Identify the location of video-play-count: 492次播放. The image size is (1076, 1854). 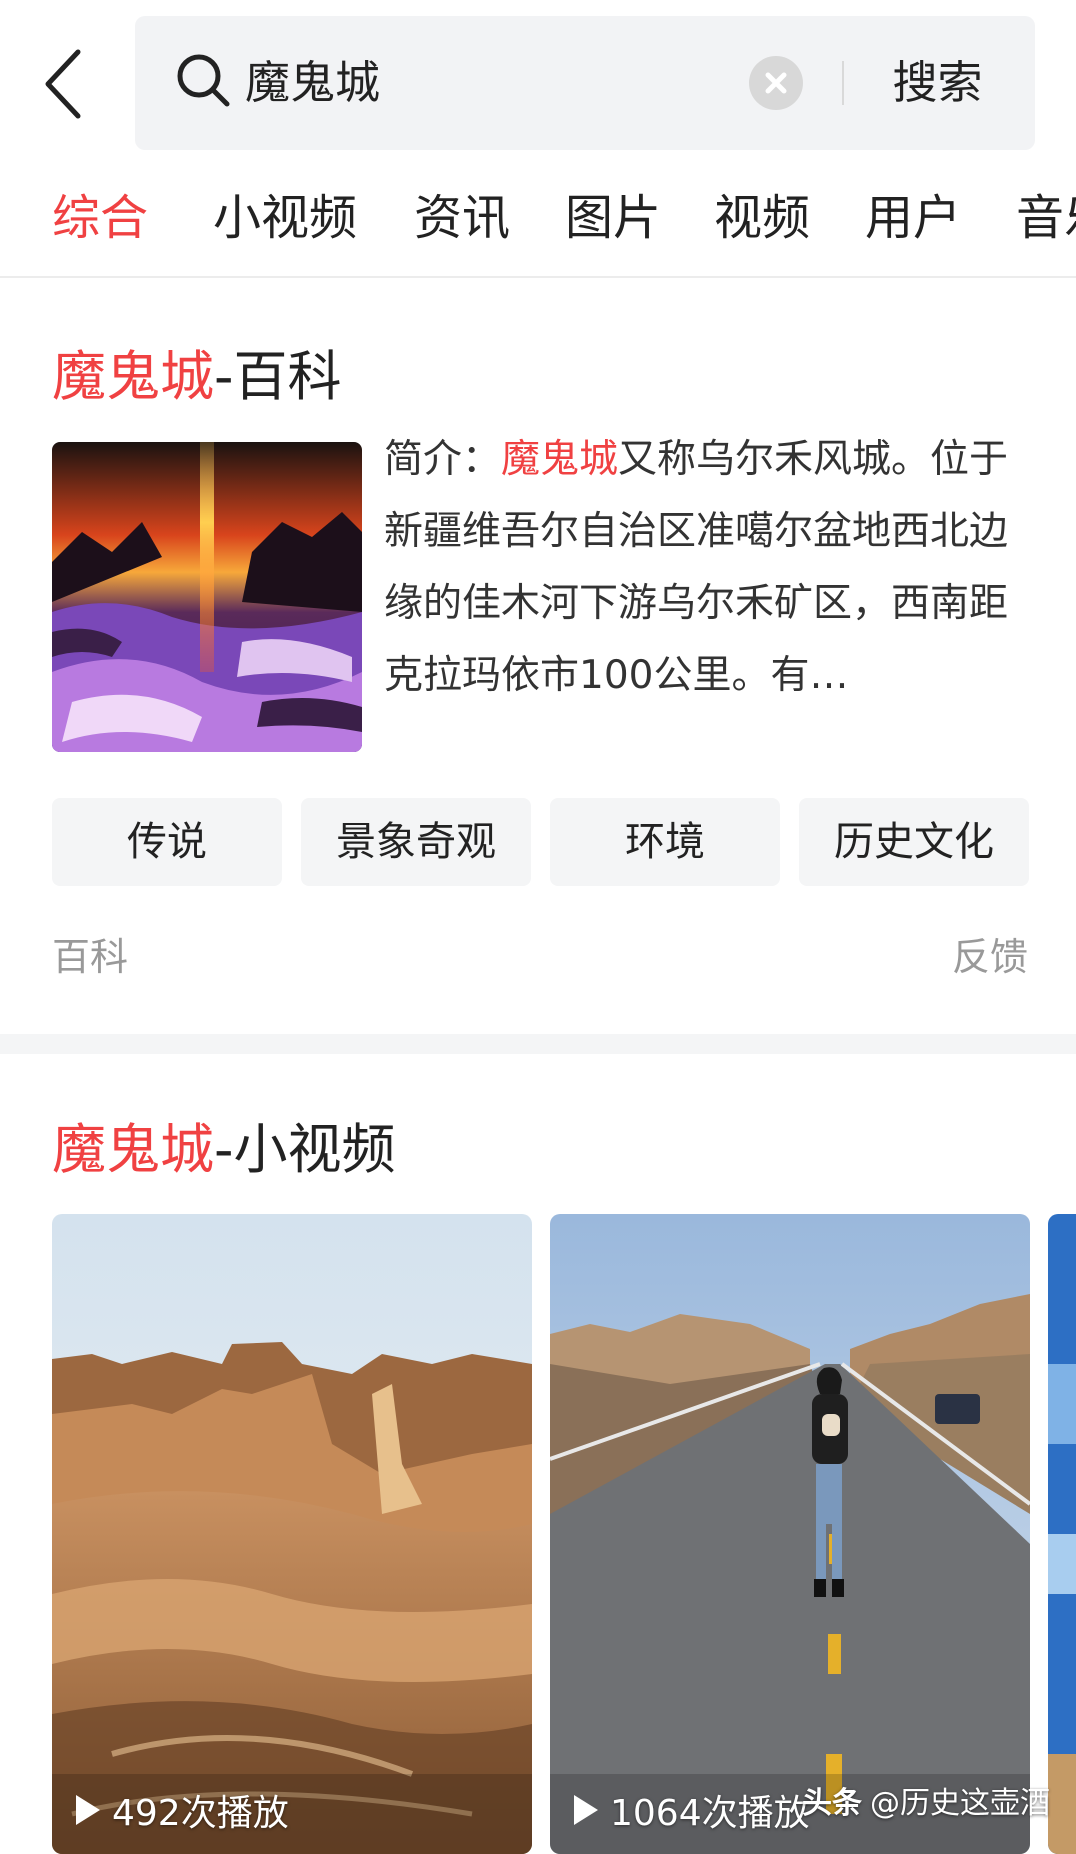
(182, 1810).